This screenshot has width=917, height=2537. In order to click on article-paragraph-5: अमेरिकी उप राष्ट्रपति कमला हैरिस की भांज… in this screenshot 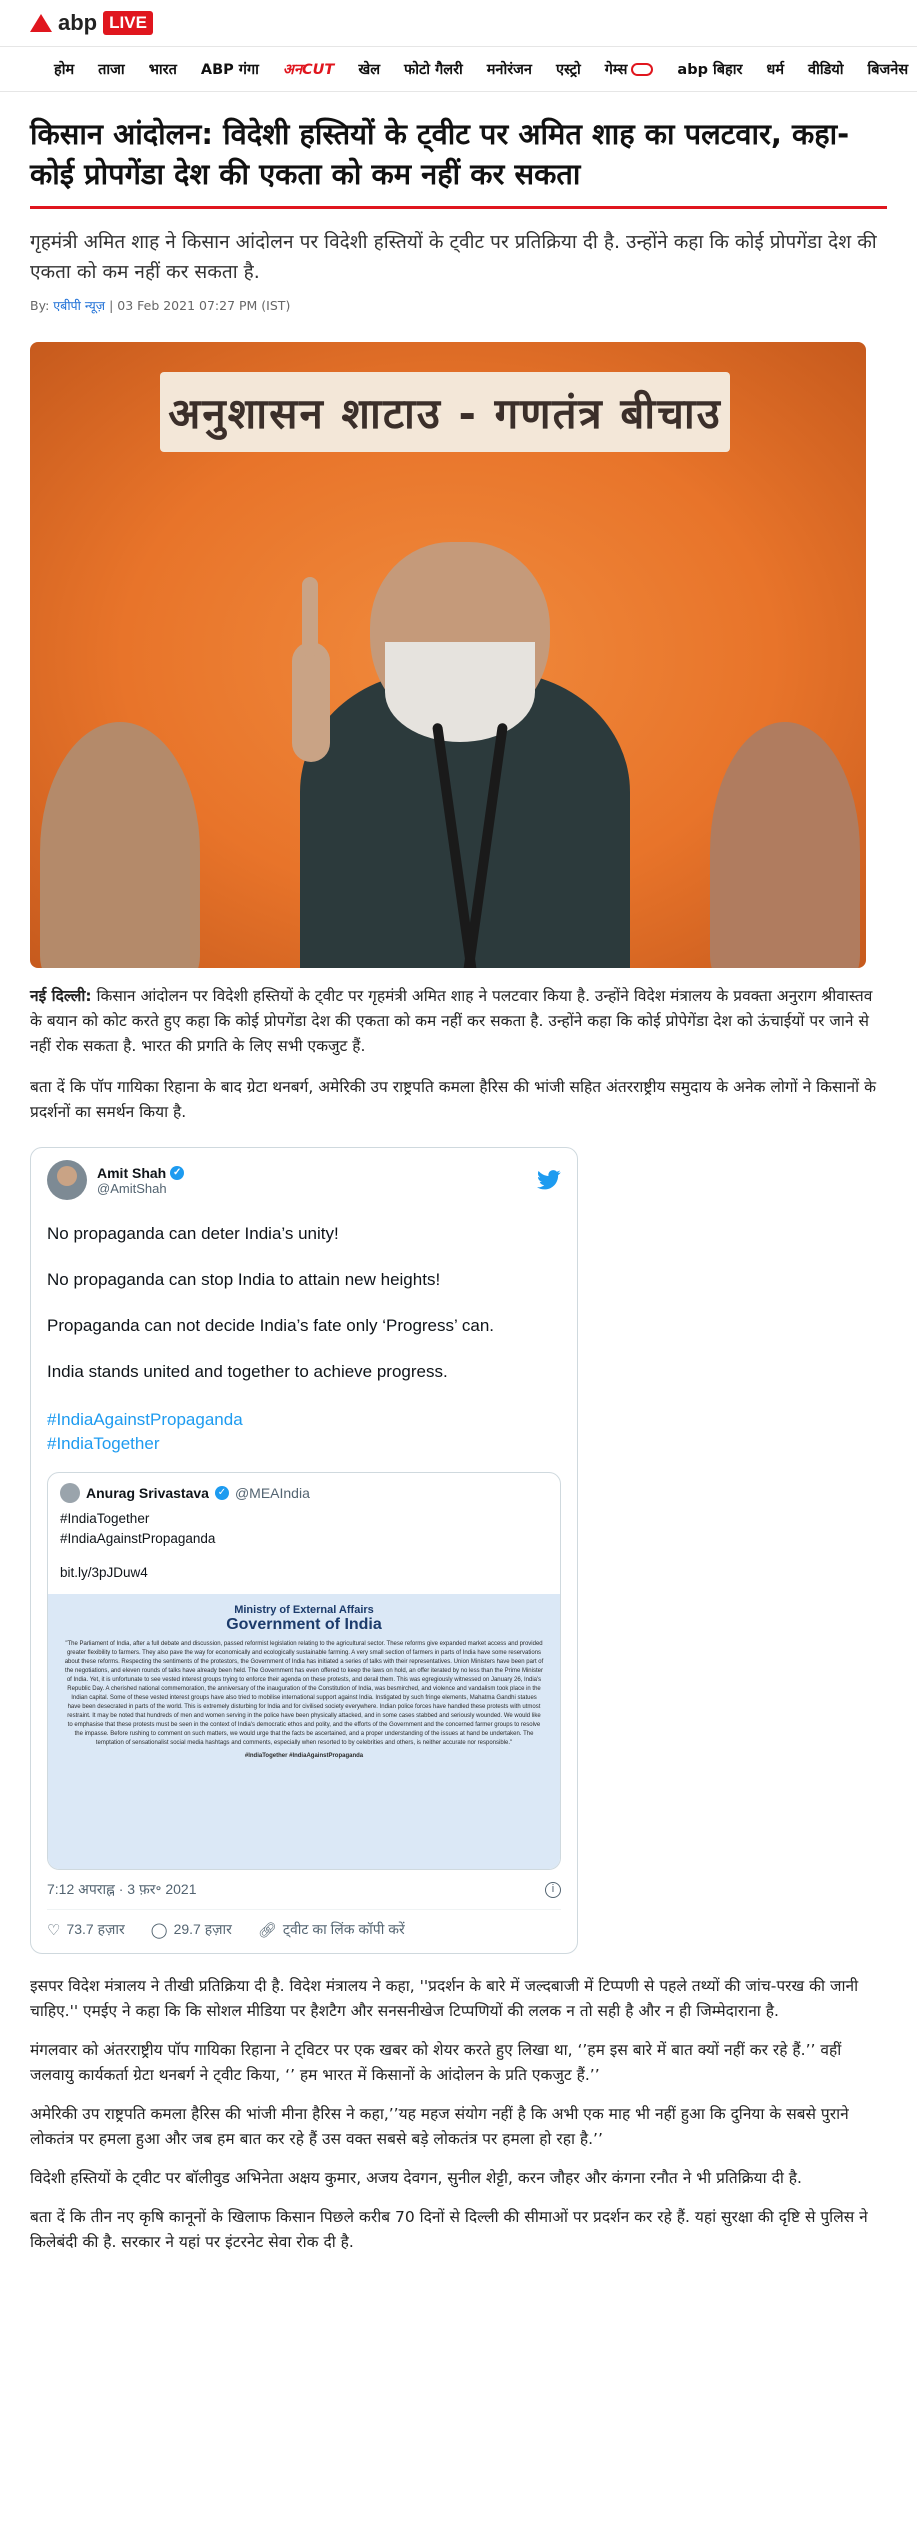, I will do `click(439, 2126)`.